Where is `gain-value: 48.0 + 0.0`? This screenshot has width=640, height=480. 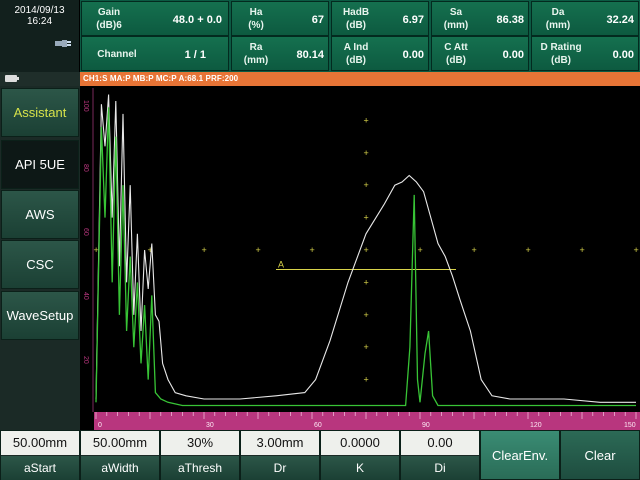
gain-value: 48.0 + 0.0 is located at coordinates (197, 20).